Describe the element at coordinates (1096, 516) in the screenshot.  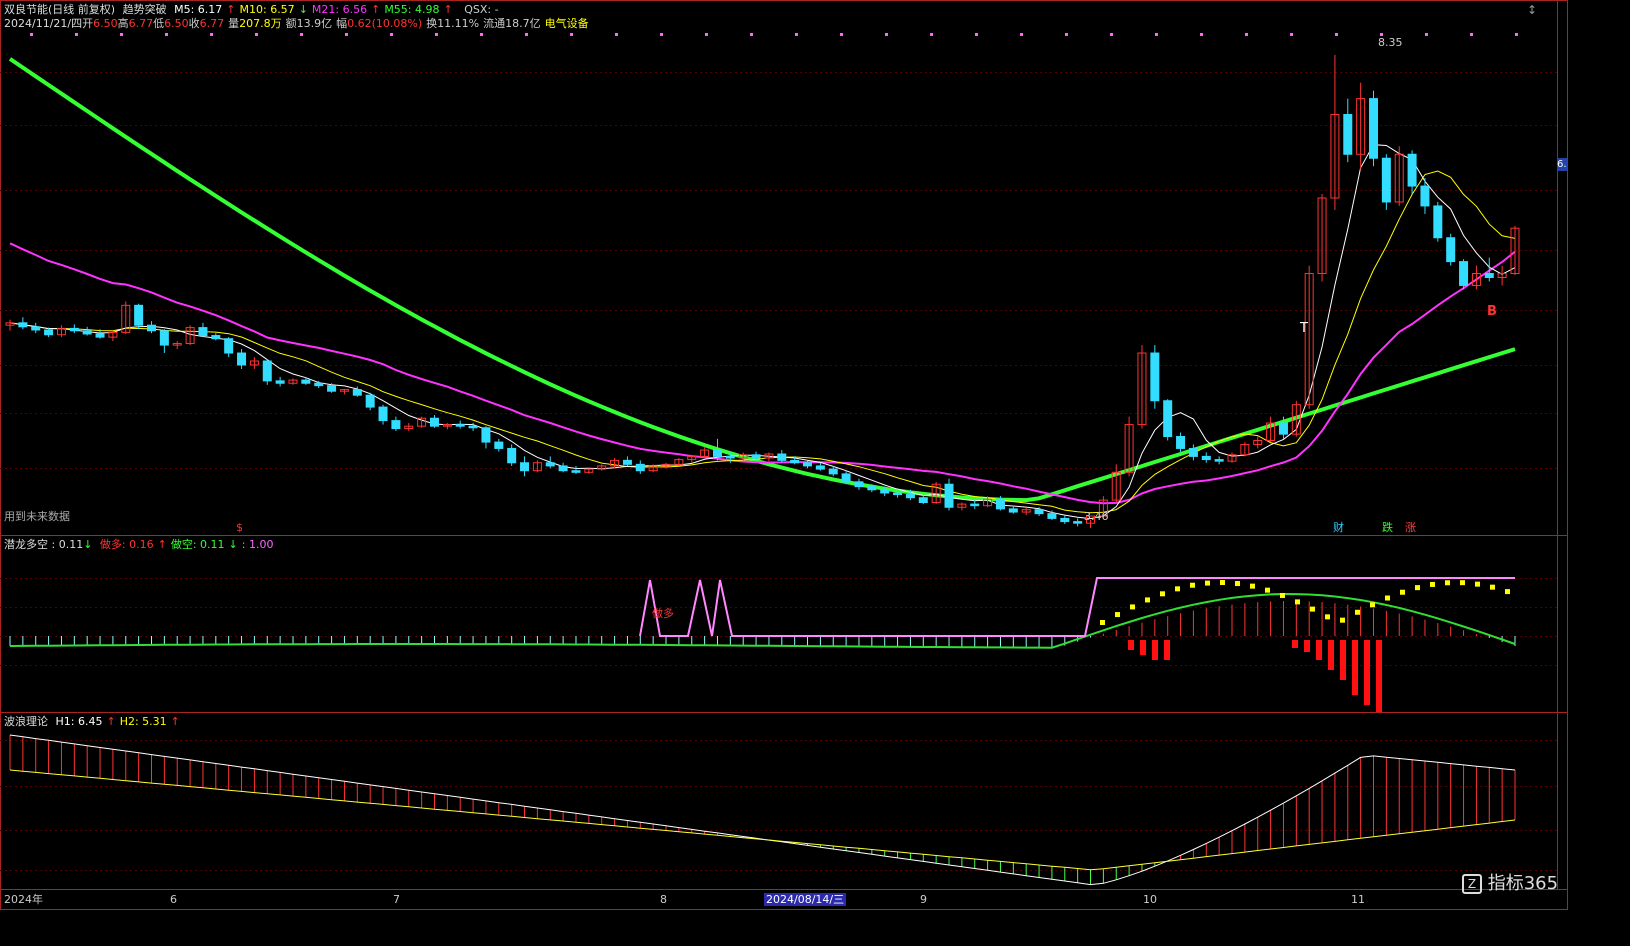
I see `low-price-label: 3.46` at that location.